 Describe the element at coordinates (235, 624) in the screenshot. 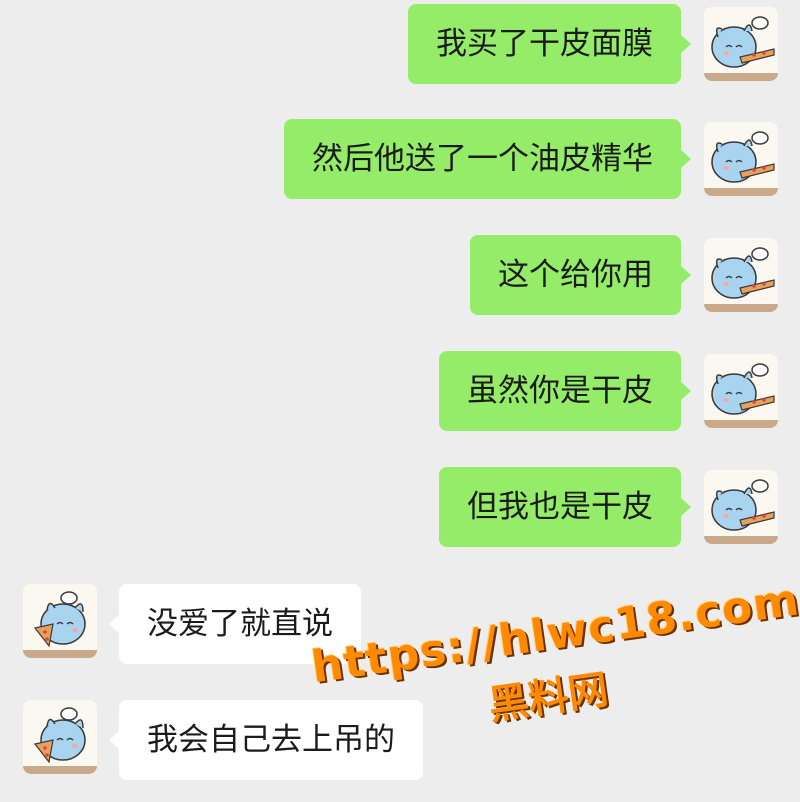

I see `message-bubble-incoming: 没爱了就直说` at that location.